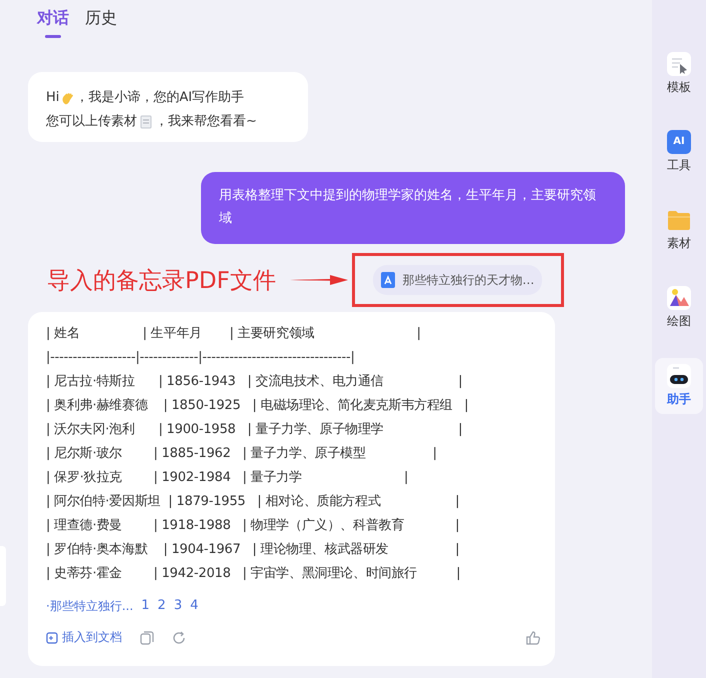  What do you see at coordinates (679, 298) in the screenshot?
I see `picture-icon` at bounding box center [679, 298].